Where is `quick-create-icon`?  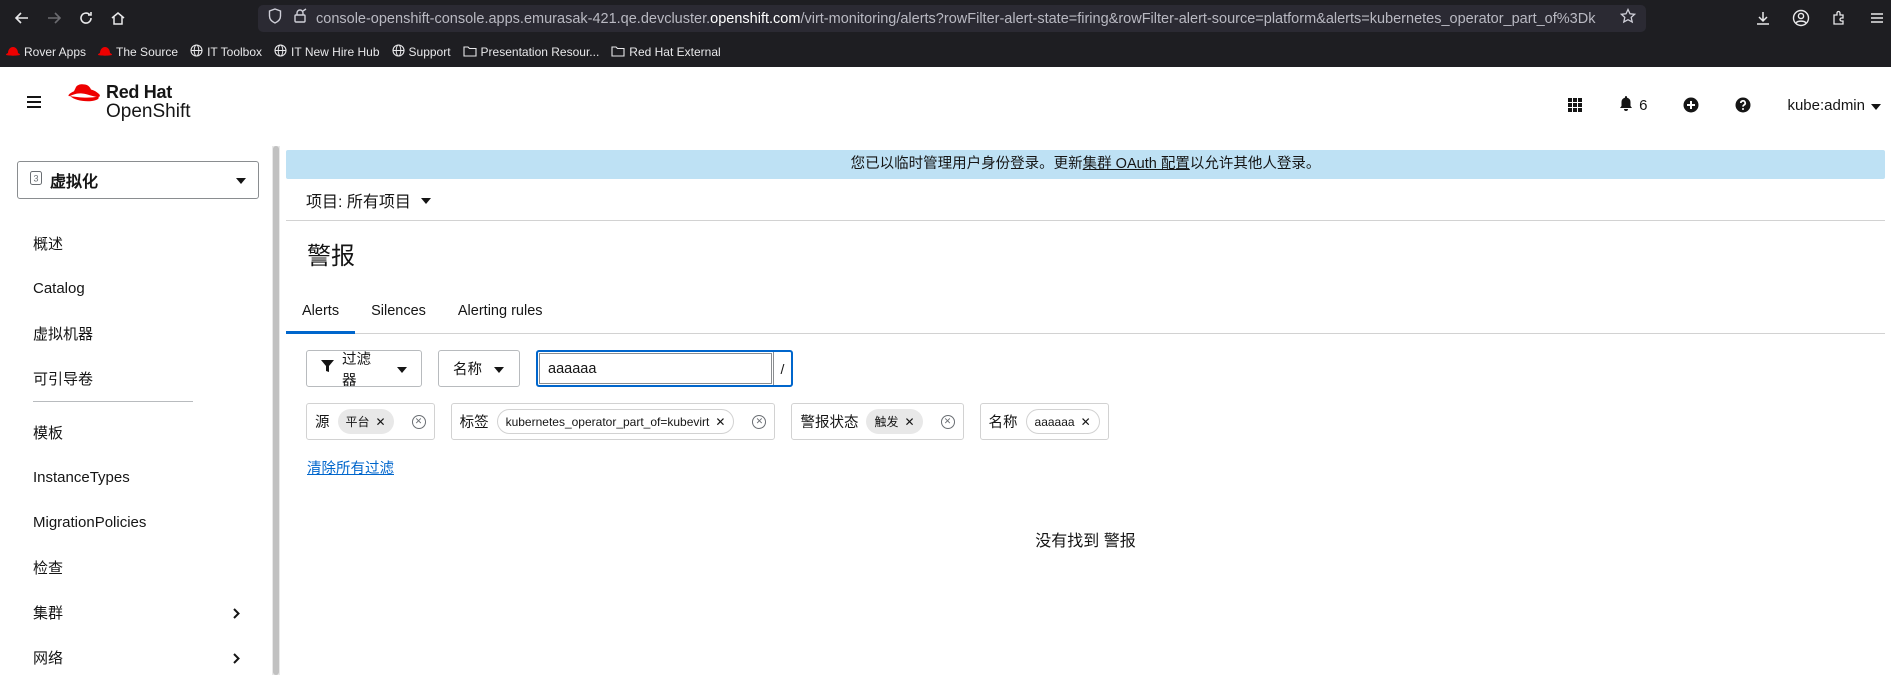 quick-create-icon is located at coordinates (1691, 105).